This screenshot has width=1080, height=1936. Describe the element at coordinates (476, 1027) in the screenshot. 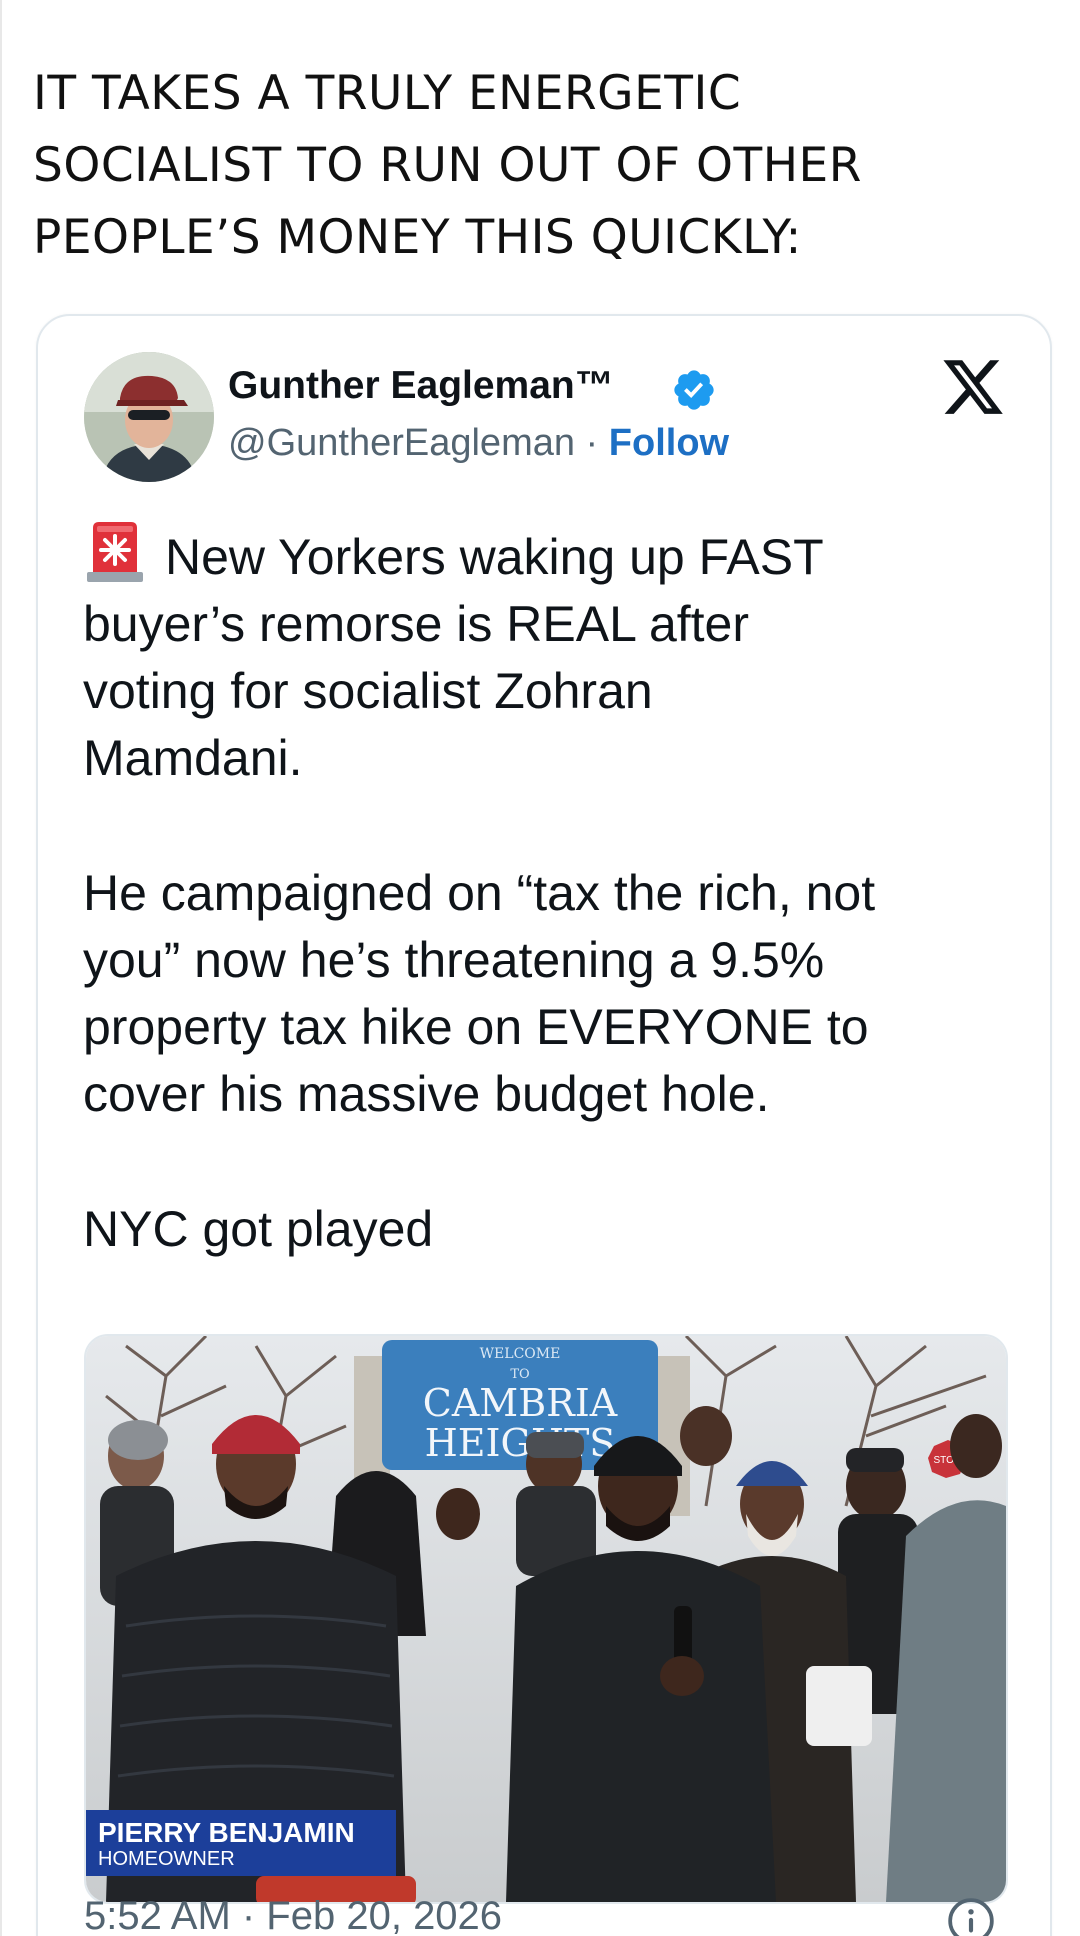

I see `tweet-line: property tax hike on EVERYONE to` at that location.